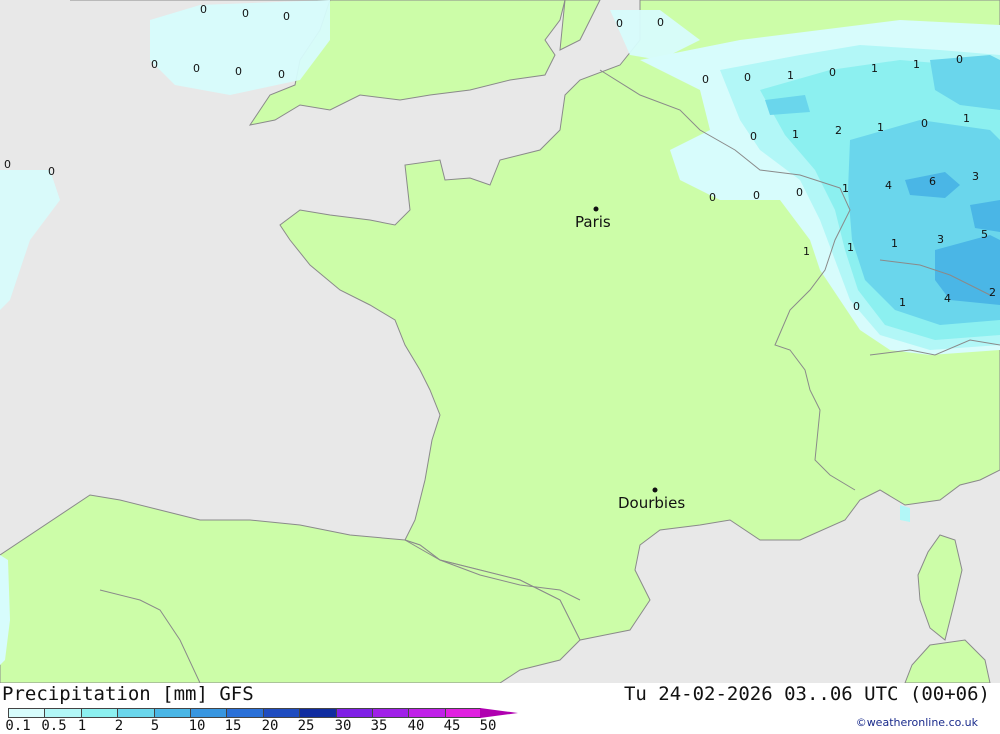  I want to click on legend-tick: 5, so click(155, 726).